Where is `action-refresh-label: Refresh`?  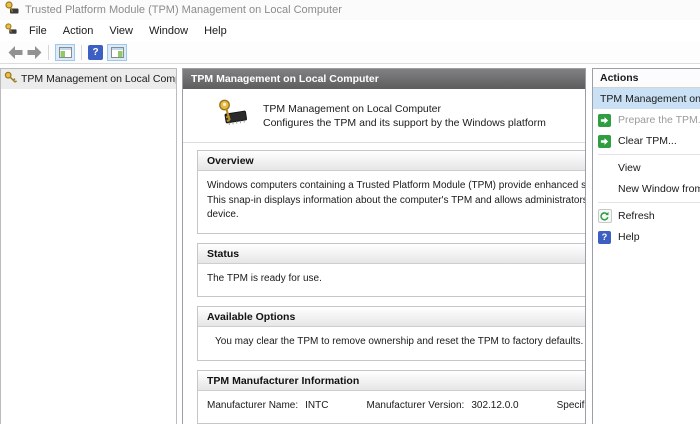 action-refresh-label: Refresh is located at coordinates (636, 216).